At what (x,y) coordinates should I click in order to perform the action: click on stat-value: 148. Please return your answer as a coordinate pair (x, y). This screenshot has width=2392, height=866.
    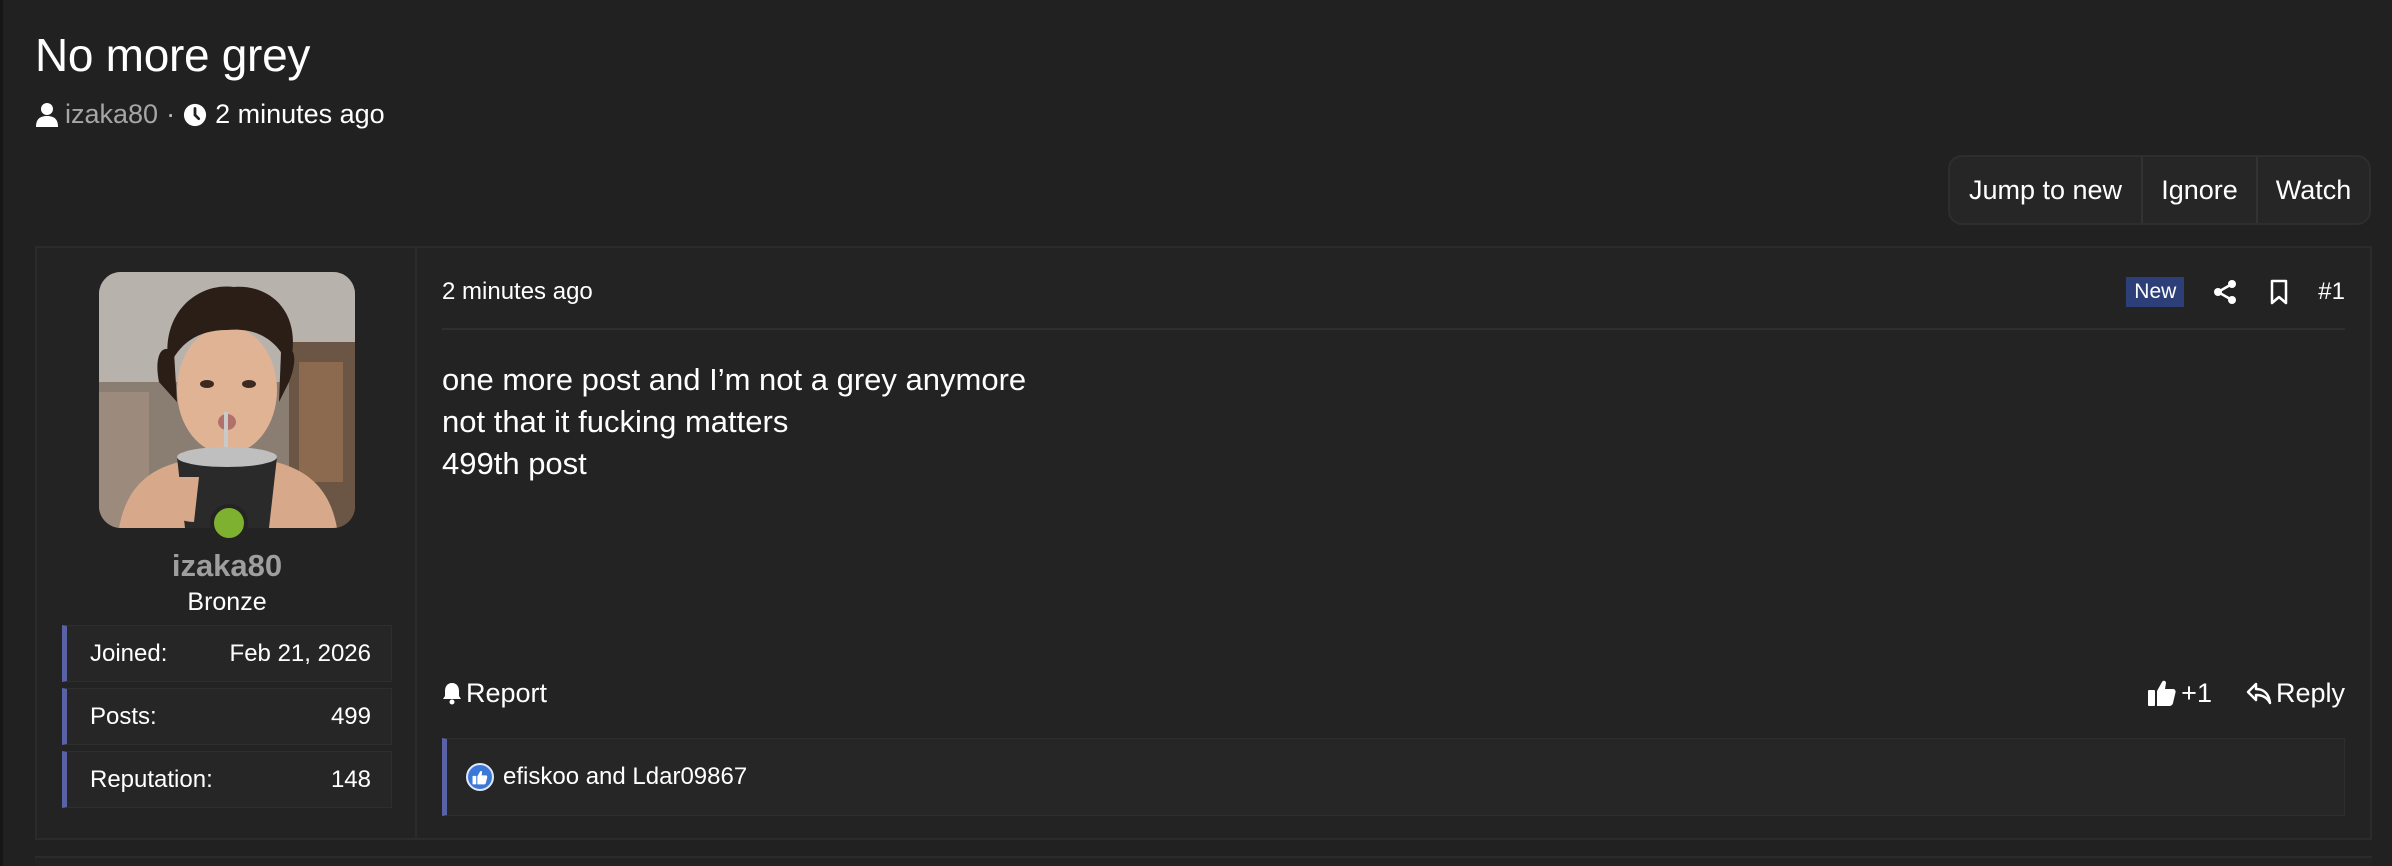
    Looking at the image, I should click on (350, 779).